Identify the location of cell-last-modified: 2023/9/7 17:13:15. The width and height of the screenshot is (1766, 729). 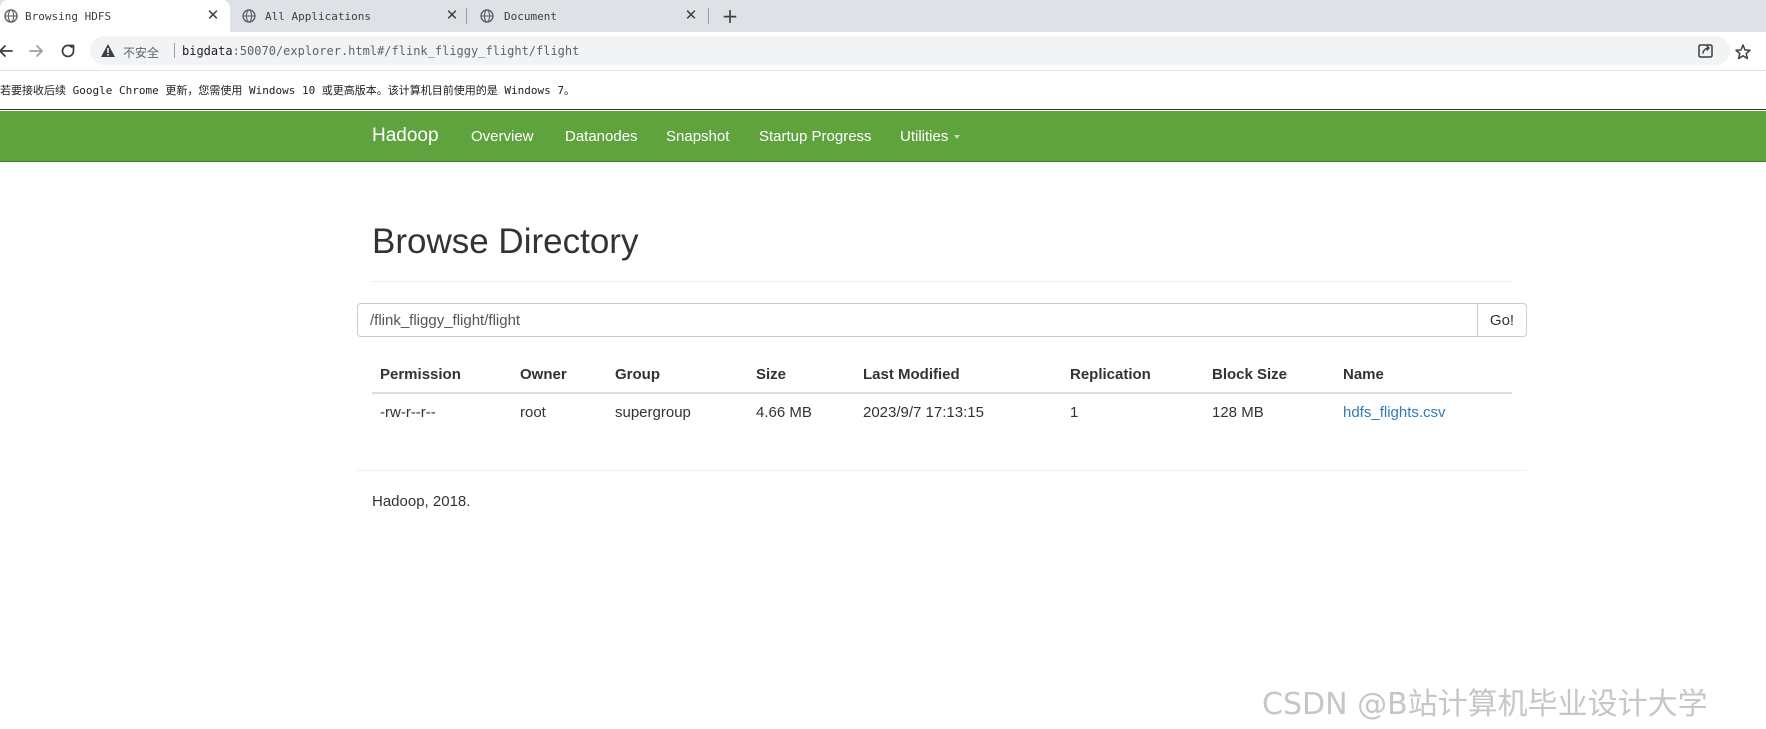
(923, 412).